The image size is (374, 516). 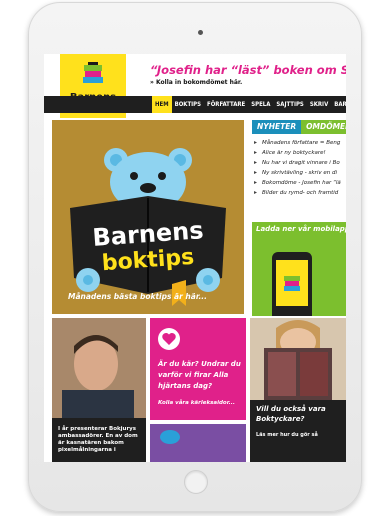 What do you see at coordinates (277, 127) in the screenshot?
I see `tab-nyheter: NYHETER` at bounding box center [277, 127].